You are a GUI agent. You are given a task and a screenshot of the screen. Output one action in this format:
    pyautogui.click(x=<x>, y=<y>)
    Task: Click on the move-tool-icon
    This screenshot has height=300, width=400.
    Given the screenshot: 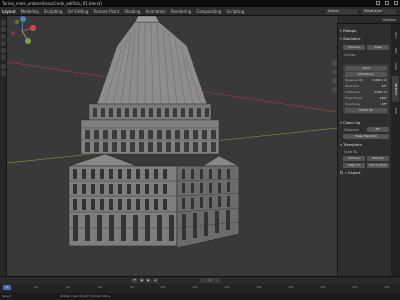 What is the action you would take?
    pyautogui.click(x=3, y=36)
    